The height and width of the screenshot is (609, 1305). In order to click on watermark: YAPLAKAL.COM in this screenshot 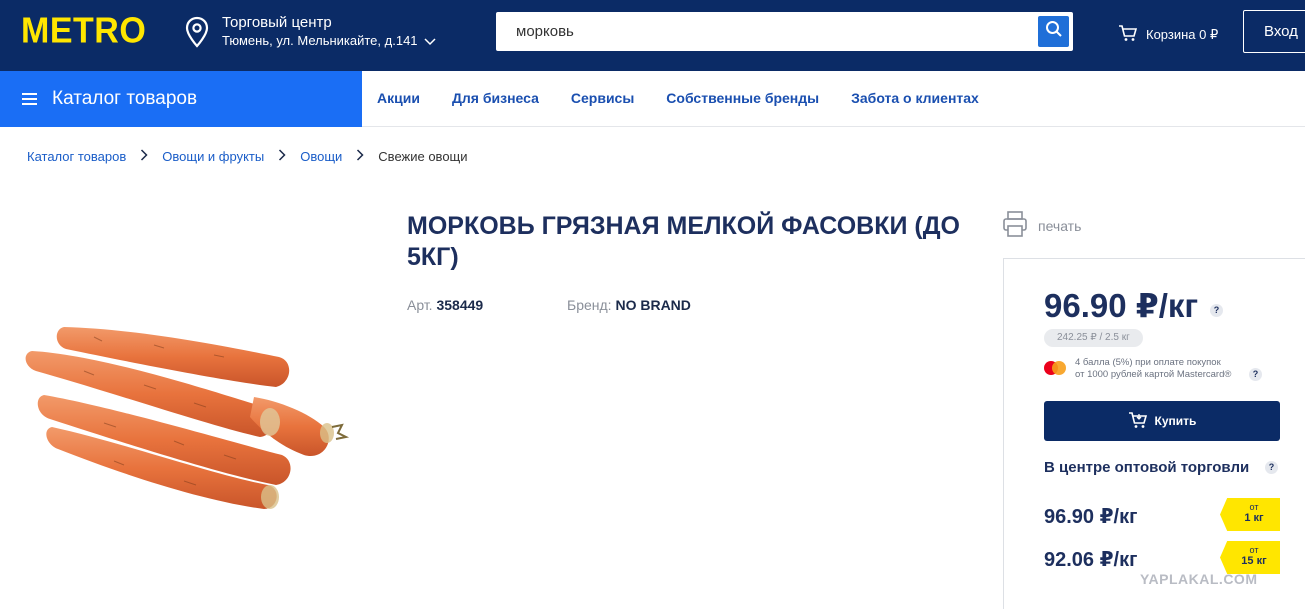, I will do `click(1199, 579)`.